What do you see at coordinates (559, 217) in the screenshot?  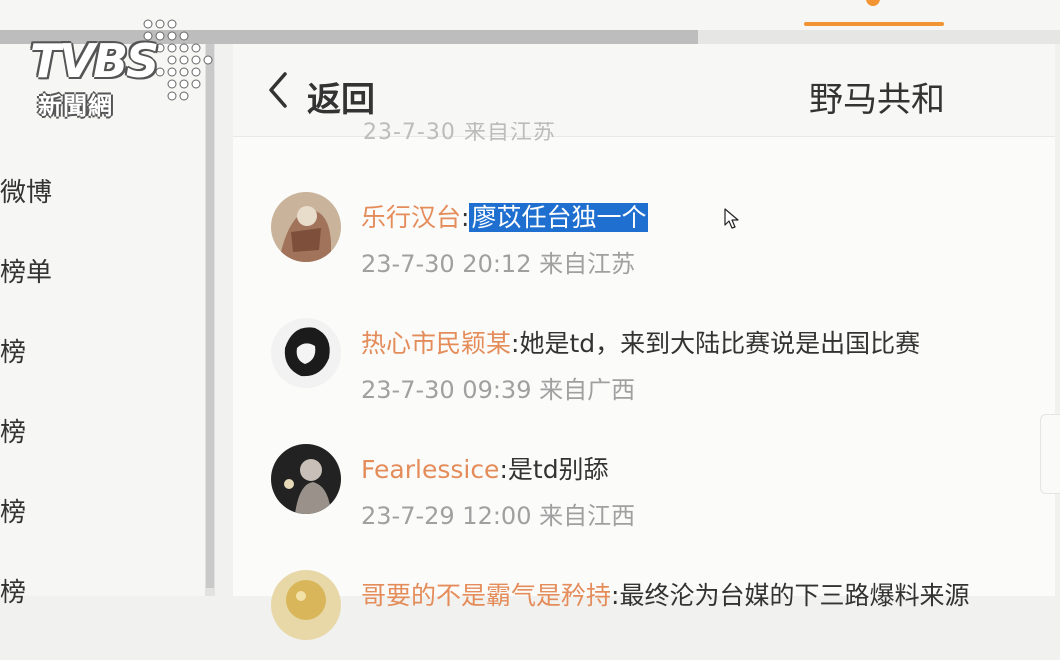 I see `comment-text-selected: 廖苡任台独一个` at bounding box center [559, 217].